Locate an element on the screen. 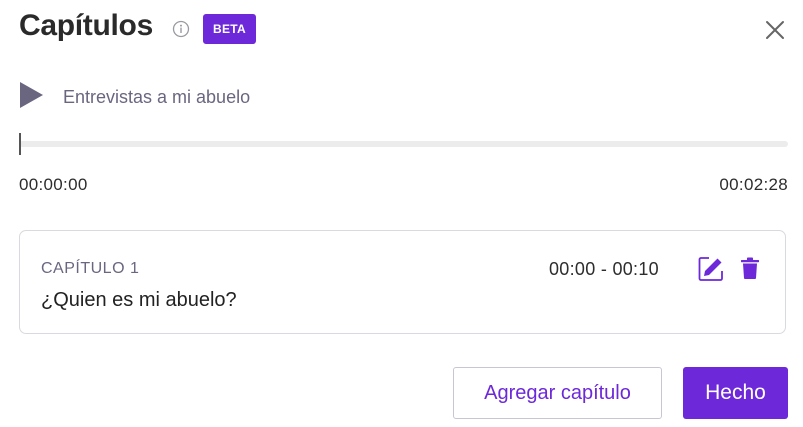 The image size is (803, 427). current-time: 00:00:00 is located at coordinates (53, 184).